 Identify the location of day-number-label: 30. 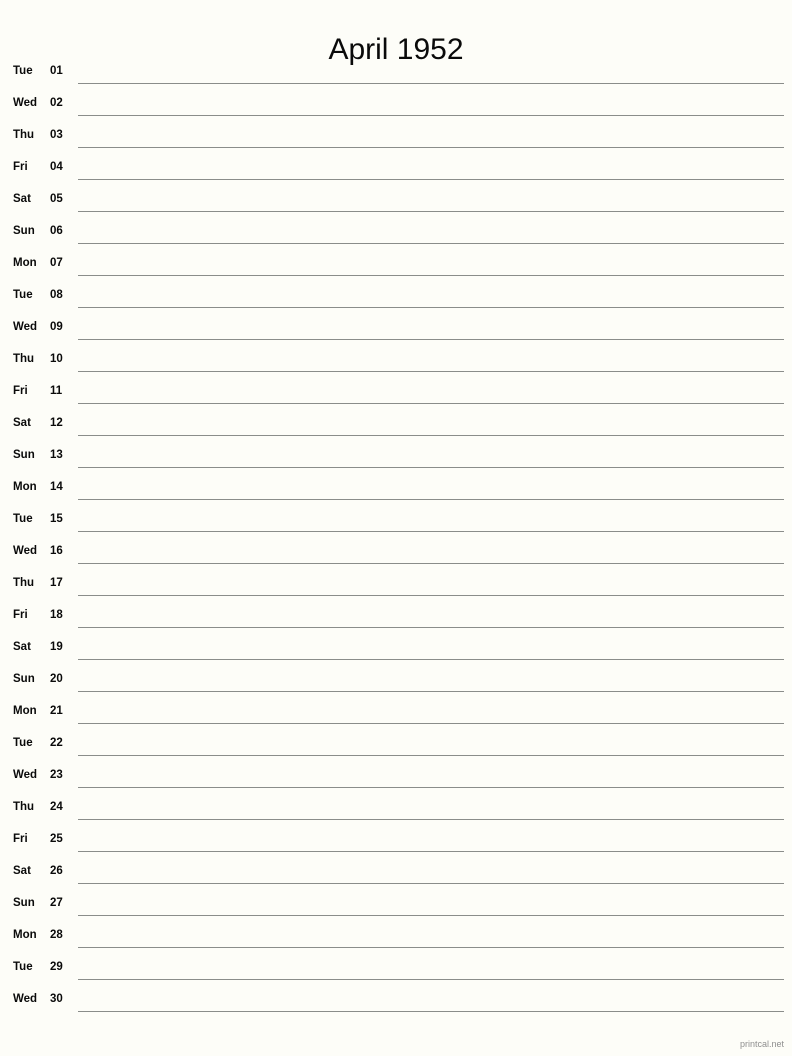
(56, 999).